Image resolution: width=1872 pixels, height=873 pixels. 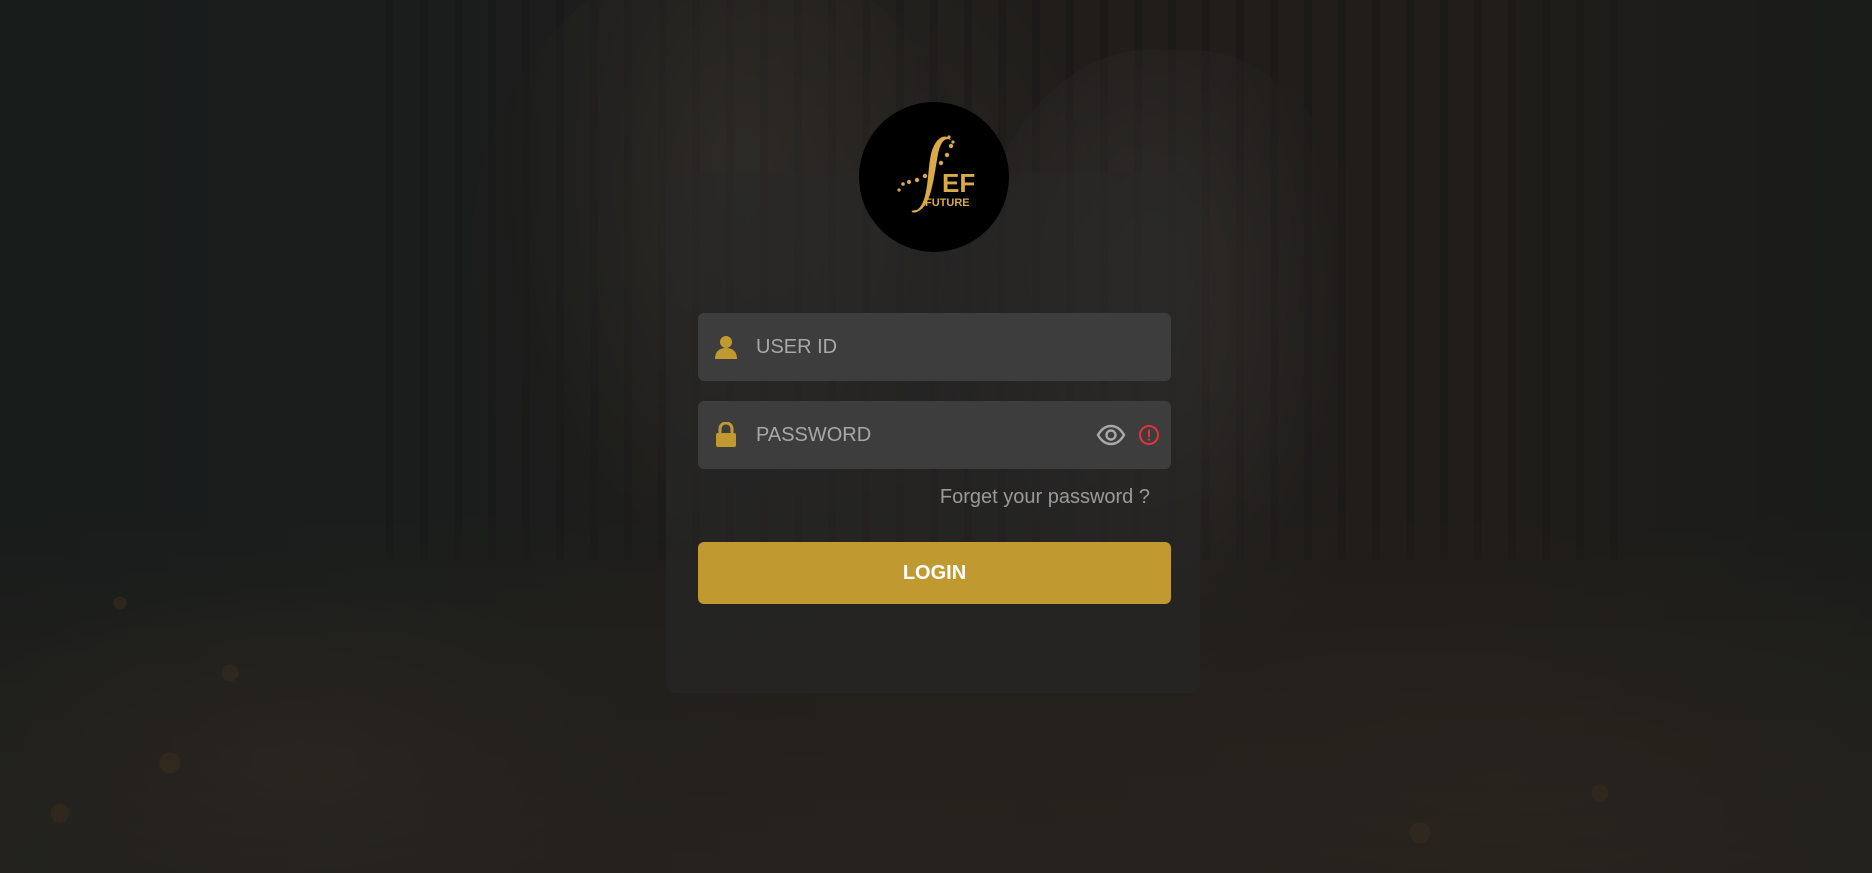 What do you see at coordinates (726, 347) in the screenshot?
I see `user-icon` at bounding box center [726, 347].